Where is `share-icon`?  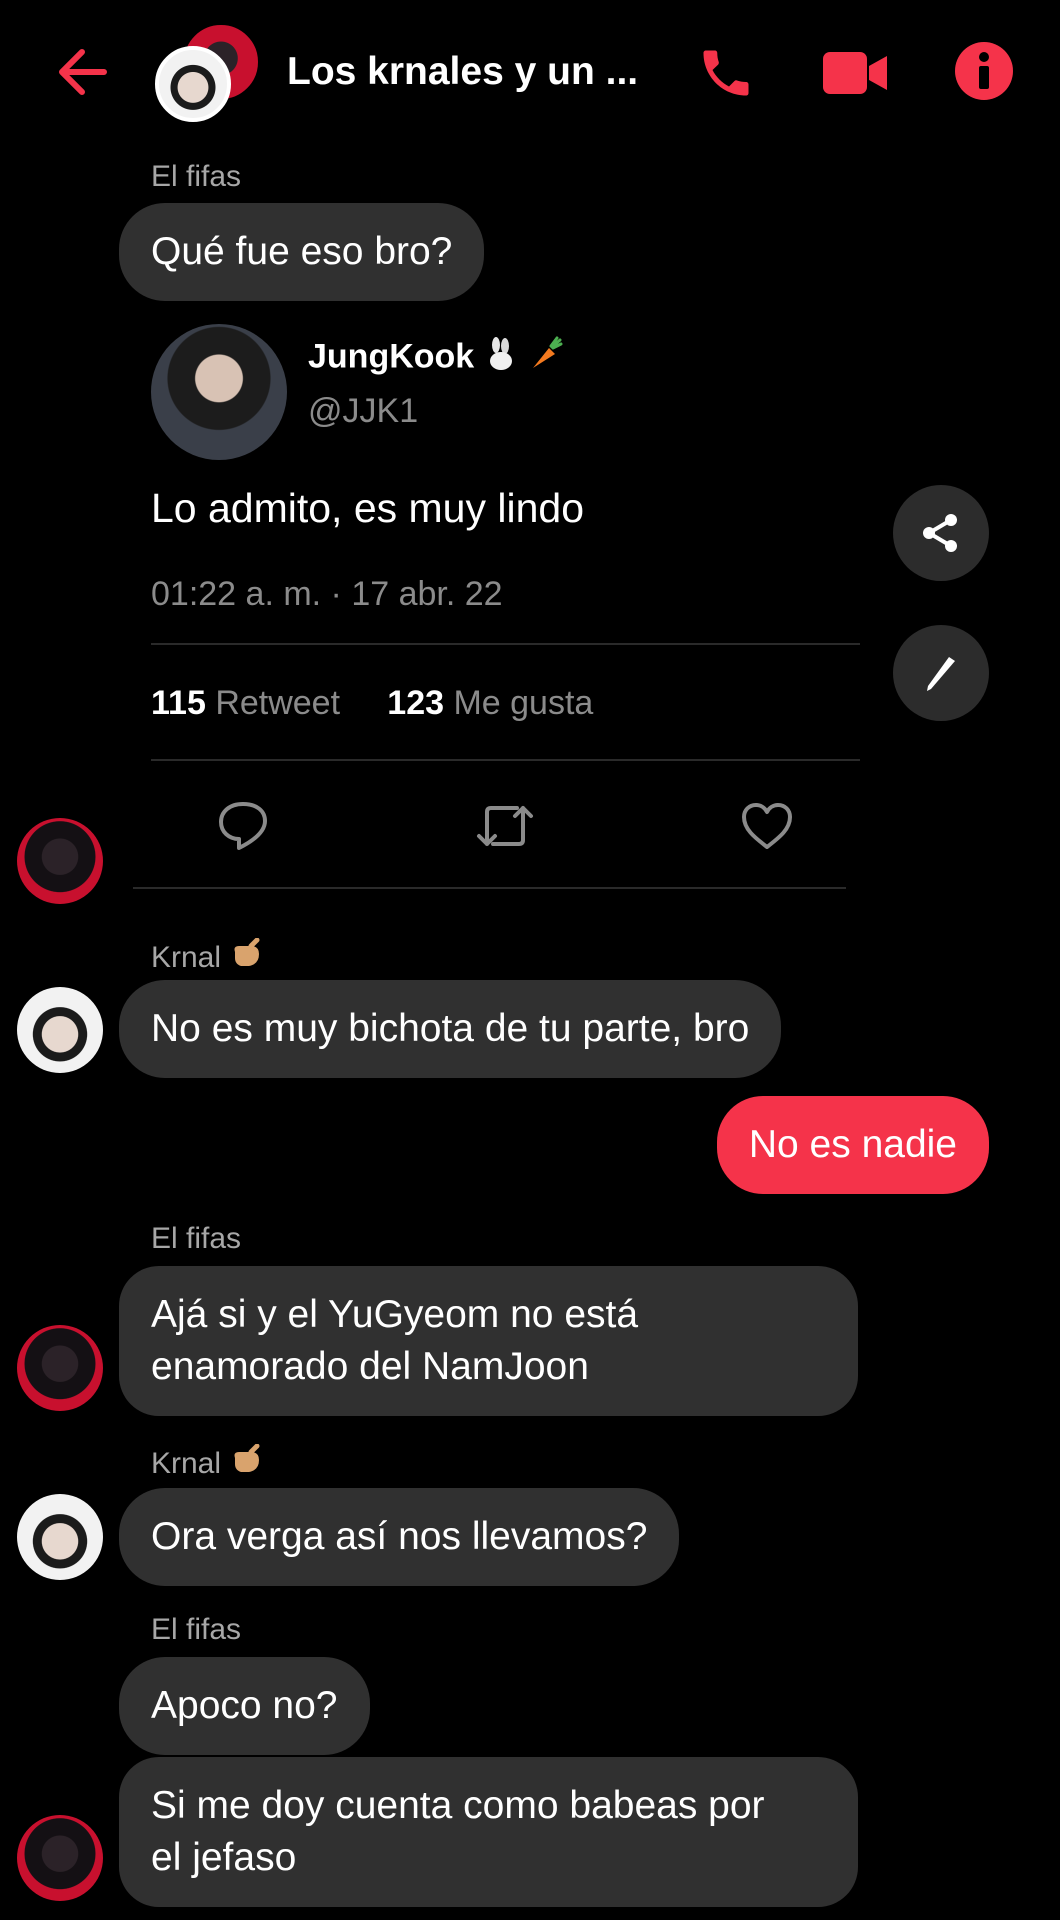 share-icon is located at coordinates (940, 533).